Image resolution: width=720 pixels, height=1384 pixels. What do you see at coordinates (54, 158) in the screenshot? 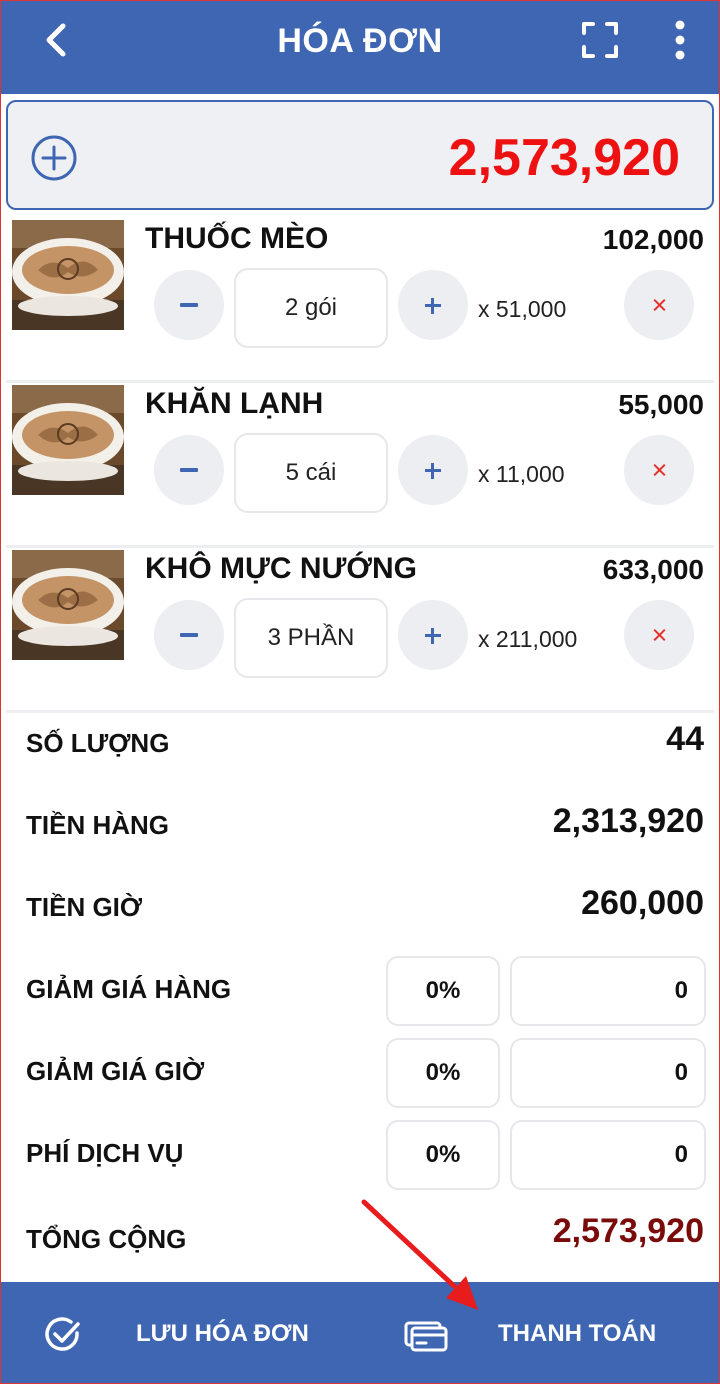
I see `add-item-plus-circle-icon` at bounding box center [54, 158].